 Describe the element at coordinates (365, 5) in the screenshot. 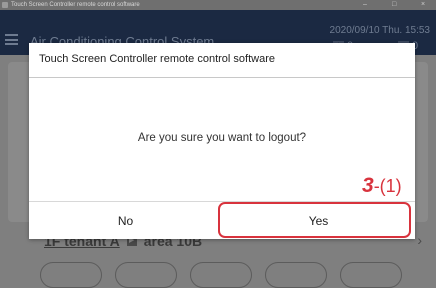

I see `minimize-button: –` at that location.